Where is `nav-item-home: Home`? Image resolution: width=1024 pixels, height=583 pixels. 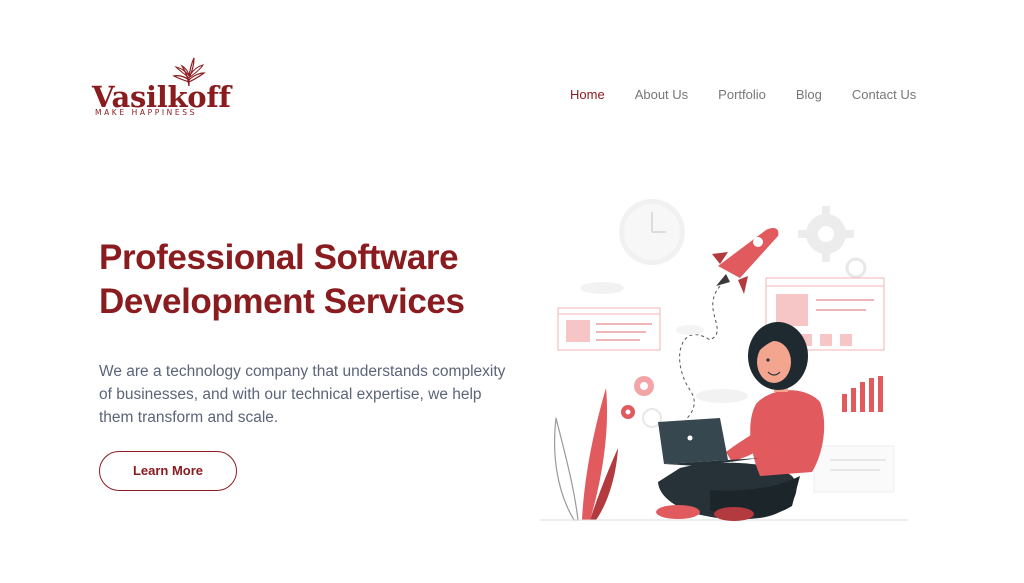 nav-item-home: Home is located at coordinates (587, 95).